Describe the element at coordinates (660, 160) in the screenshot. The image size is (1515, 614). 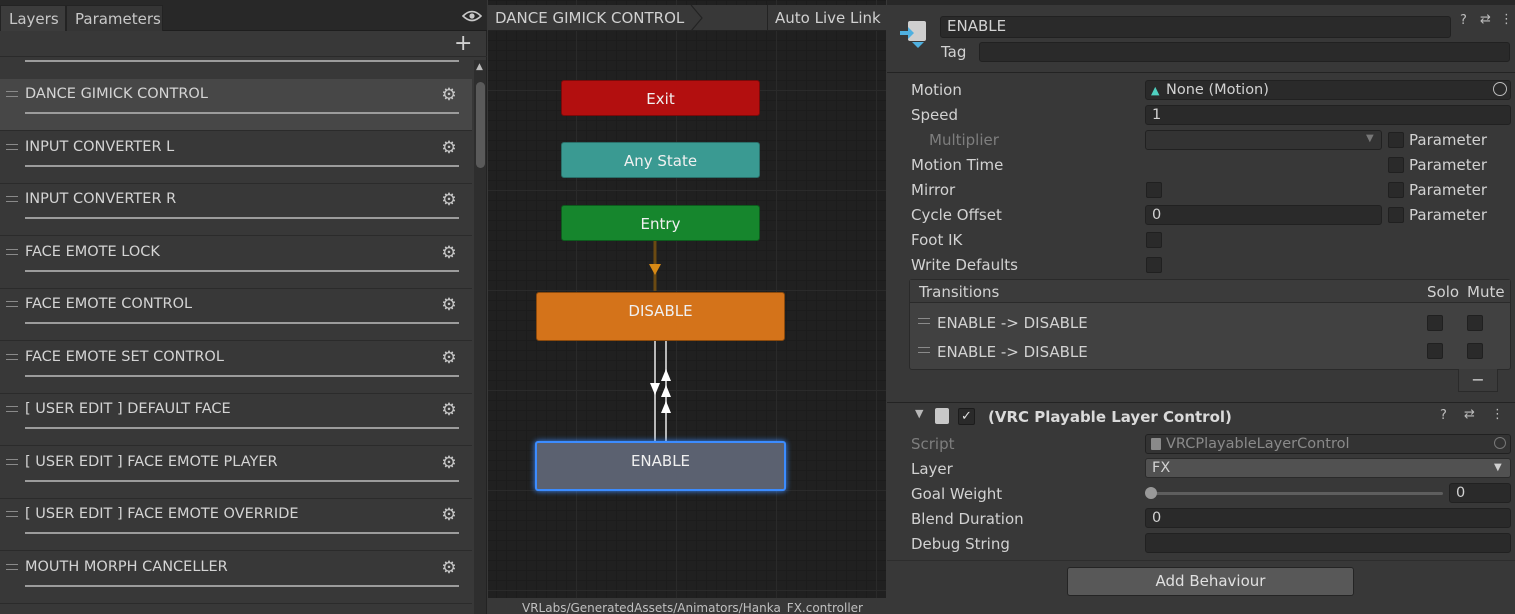
I see `state-any-state: Any State` at that location.